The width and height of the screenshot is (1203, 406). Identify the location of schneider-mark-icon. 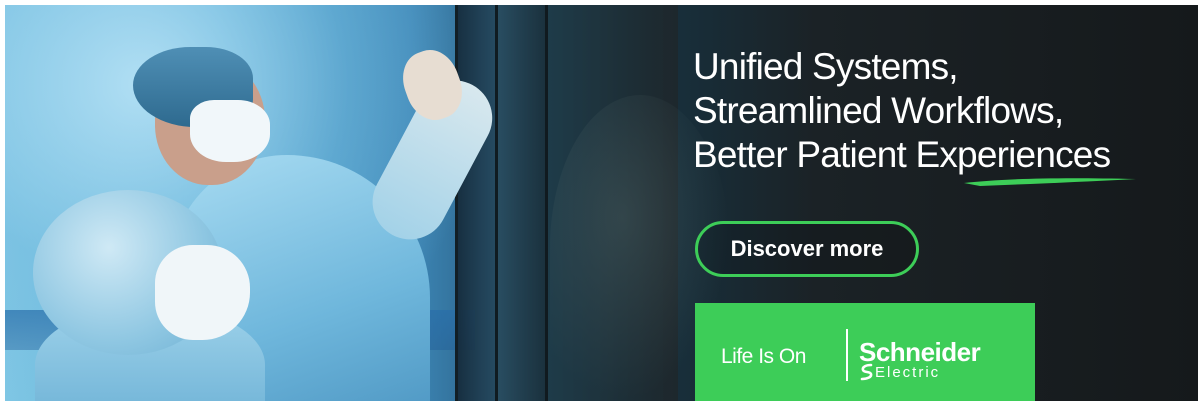
(866, 372).